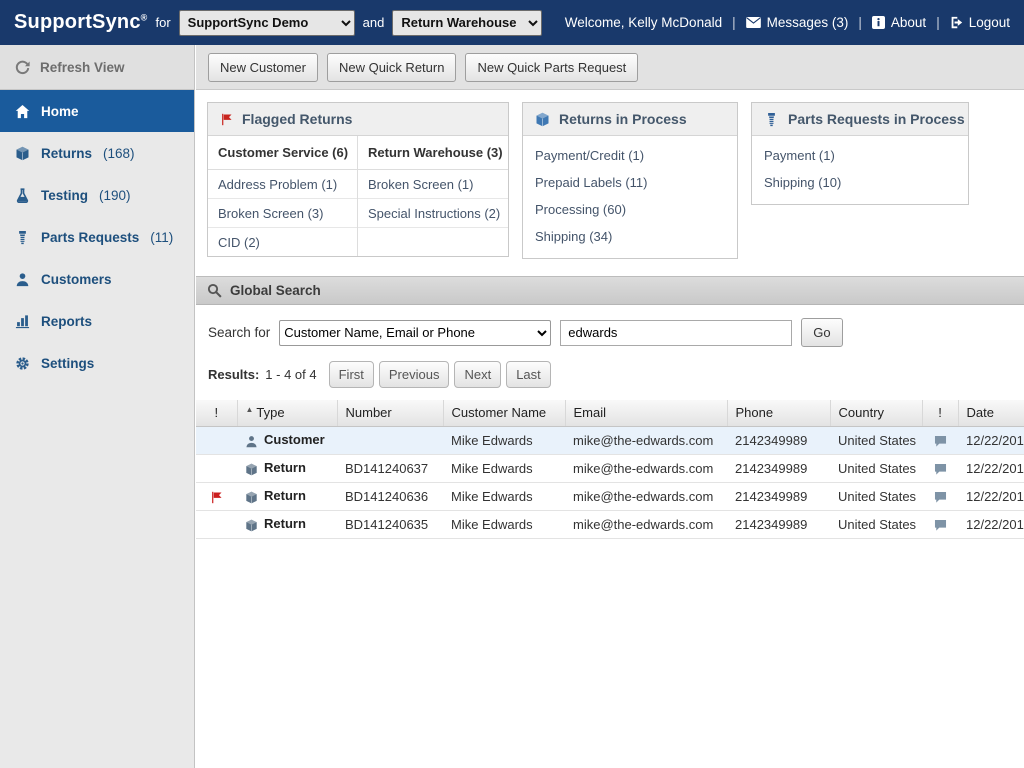  I want to click on for-label: for, so click(163, 22).